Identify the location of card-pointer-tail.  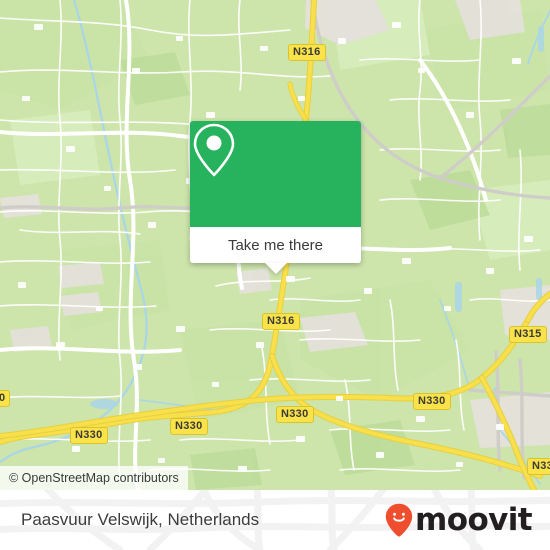
(275, 268).